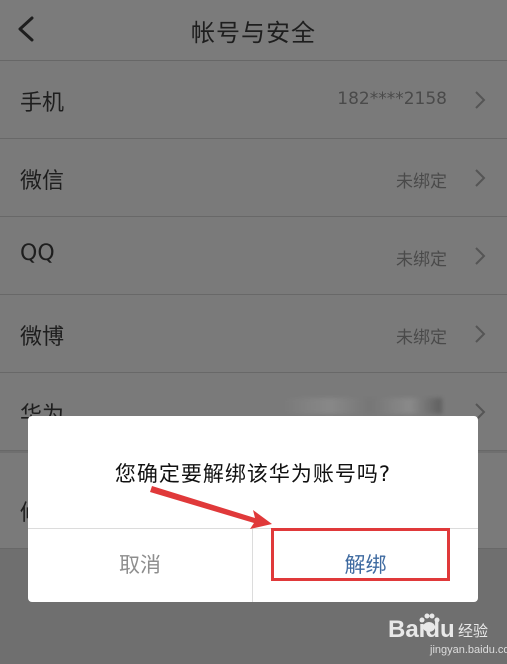  I want to click on cancel-button: 取消, so click(140, 565).